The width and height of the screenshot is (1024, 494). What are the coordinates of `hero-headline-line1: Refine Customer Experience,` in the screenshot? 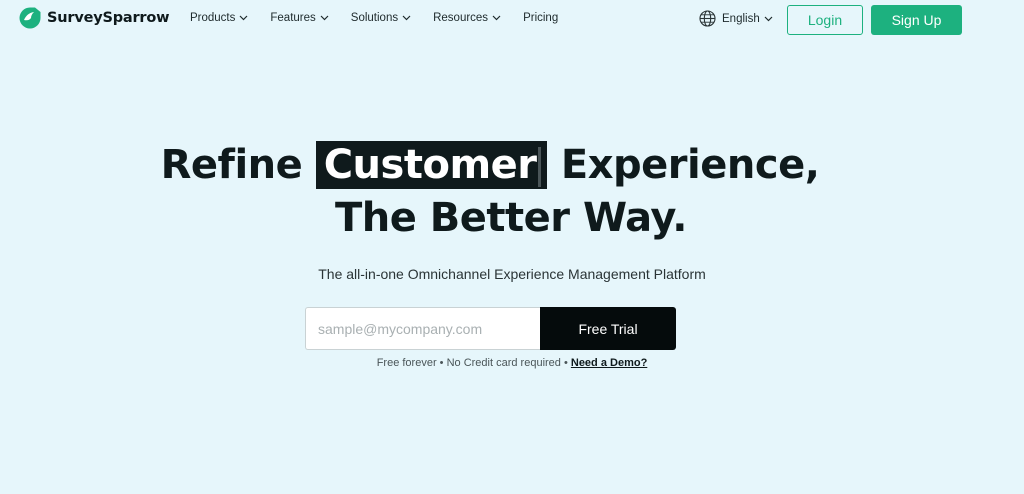 It's located at (501, 165).